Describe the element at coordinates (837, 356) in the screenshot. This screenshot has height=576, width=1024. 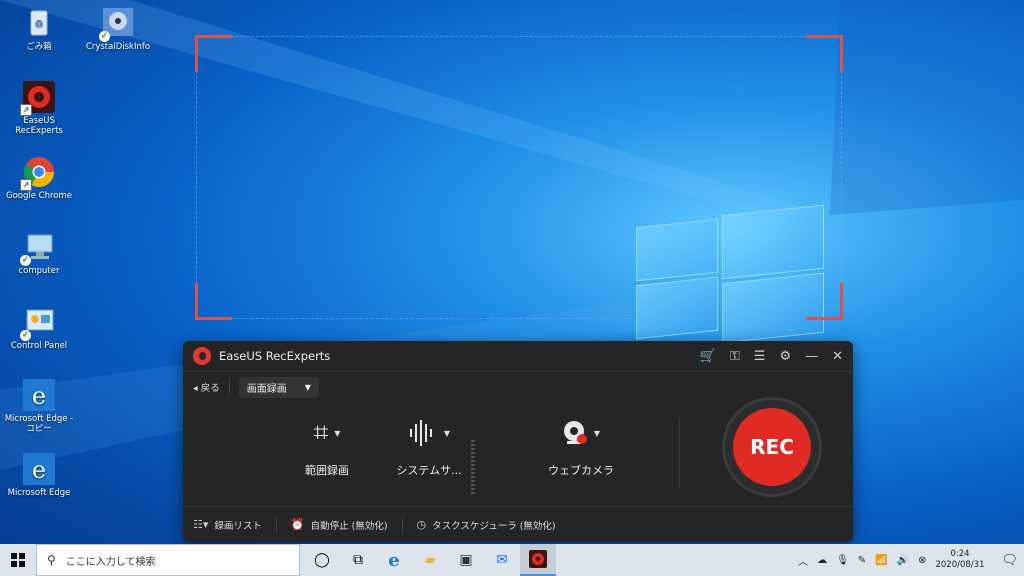
I see `close-icon: ✕` at that location.